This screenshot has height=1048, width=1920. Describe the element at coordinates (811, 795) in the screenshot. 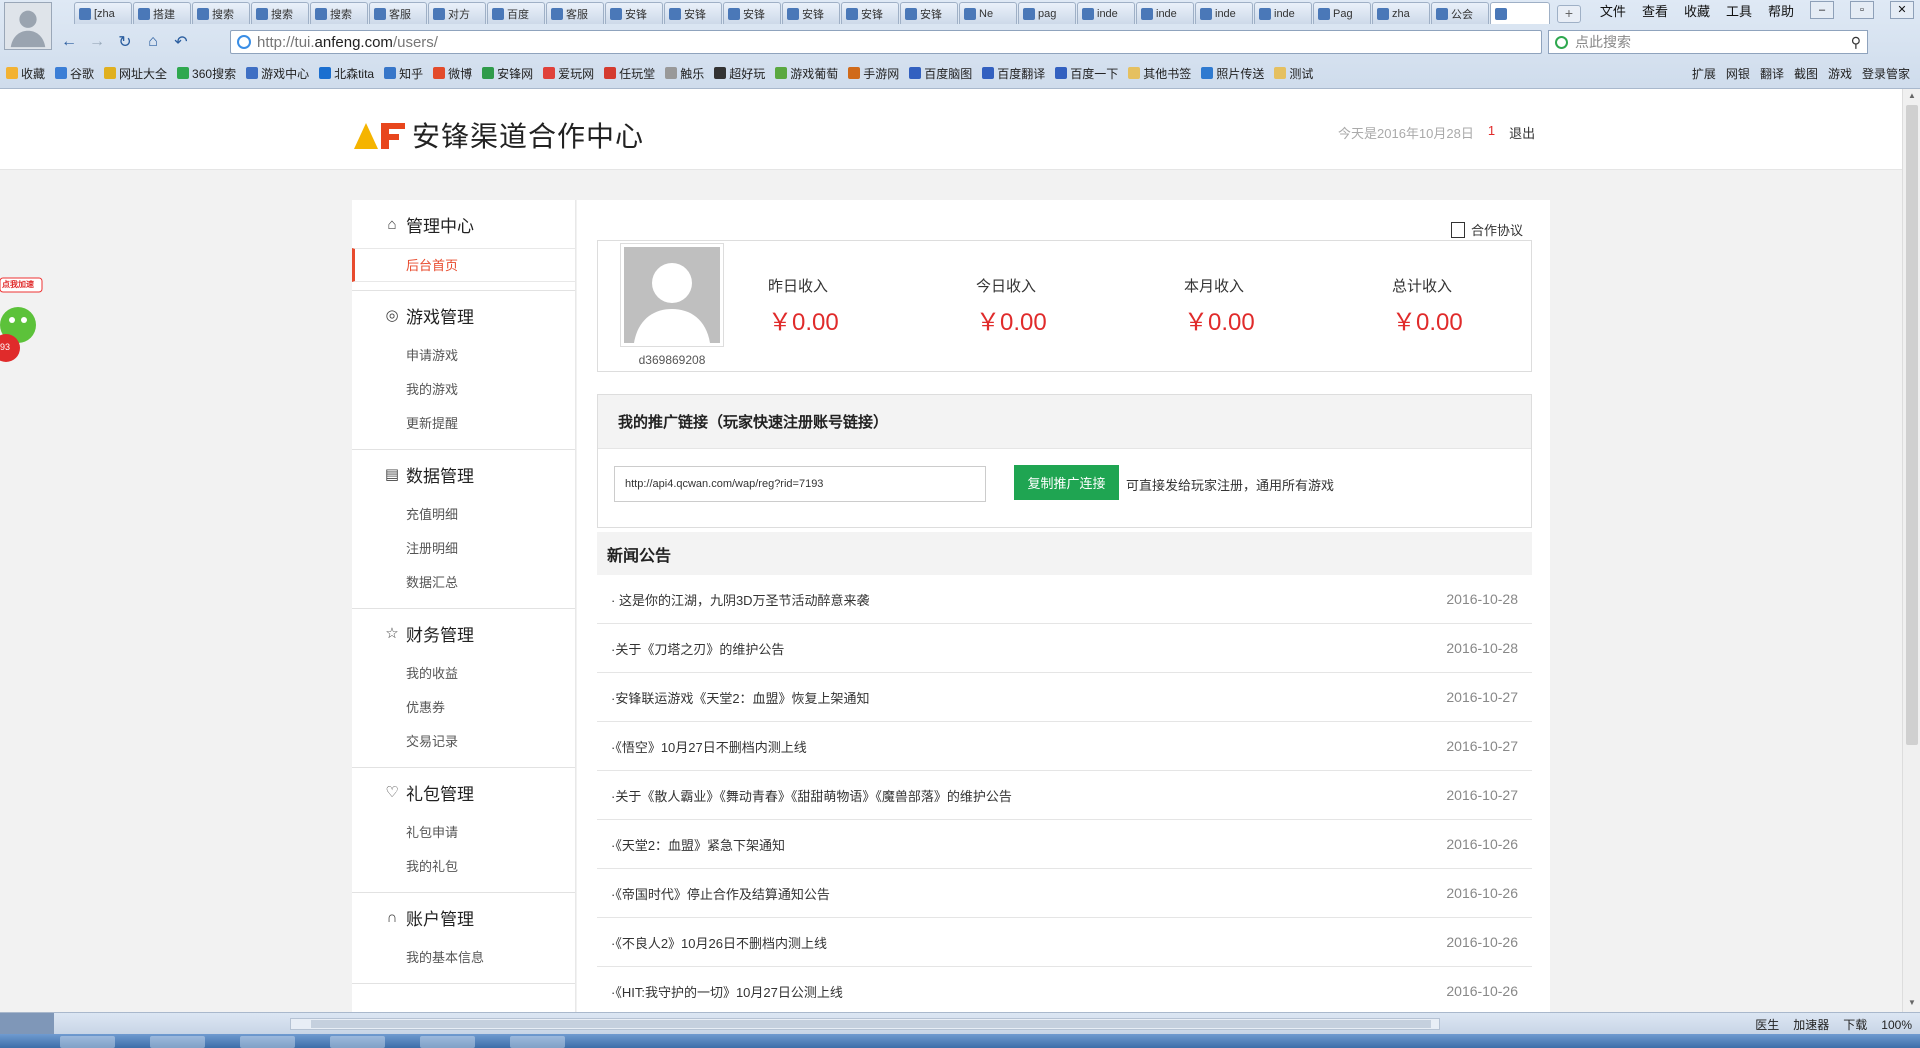

I see `news-title-link: ·关于《散人霸业》《舞动青春》《甜甜萌物语》《魔兽部落》的维护公告` at that location.